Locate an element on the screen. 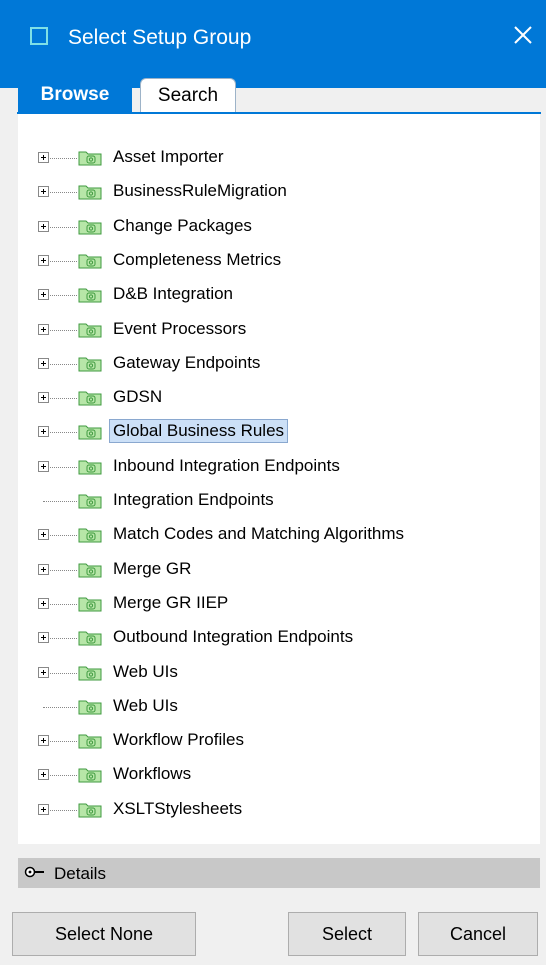 The image size is (546, 965). tree-item: Integration Endpoints is located at coordinates (268, 501).